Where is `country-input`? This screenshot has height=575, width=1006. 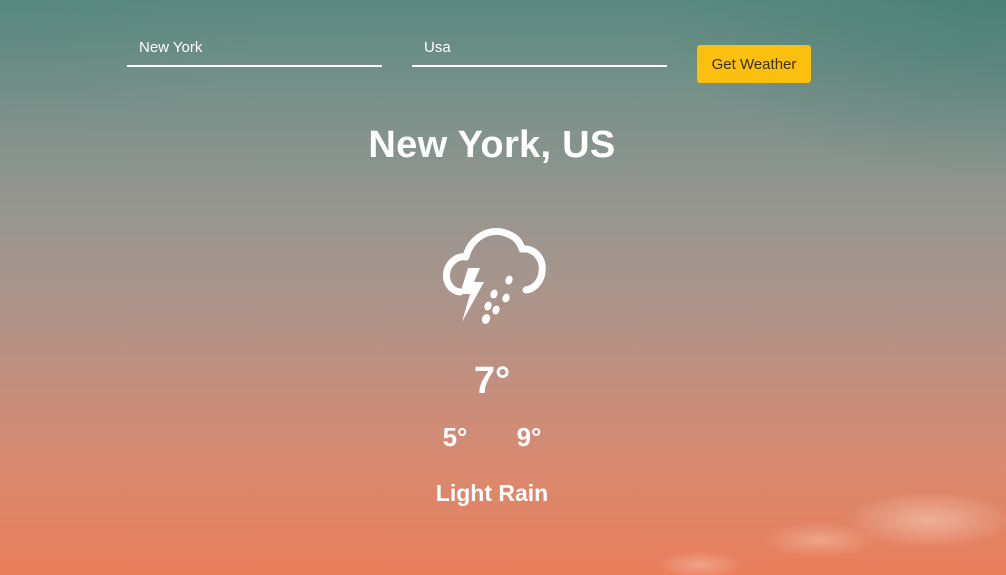
country-input is located at coordinates (539, 48).